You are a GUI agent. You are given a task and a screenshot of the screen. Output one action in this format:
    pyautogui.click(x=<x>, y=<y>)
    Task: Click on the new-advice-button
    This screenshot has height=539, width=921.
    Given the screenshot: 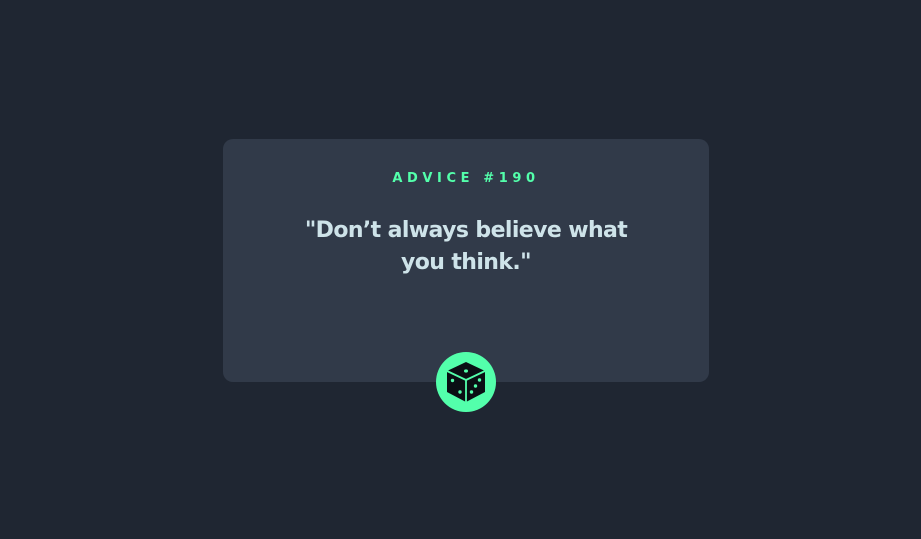 What is the action you would take?
    pyautogui.click(x=466, y=382)
    